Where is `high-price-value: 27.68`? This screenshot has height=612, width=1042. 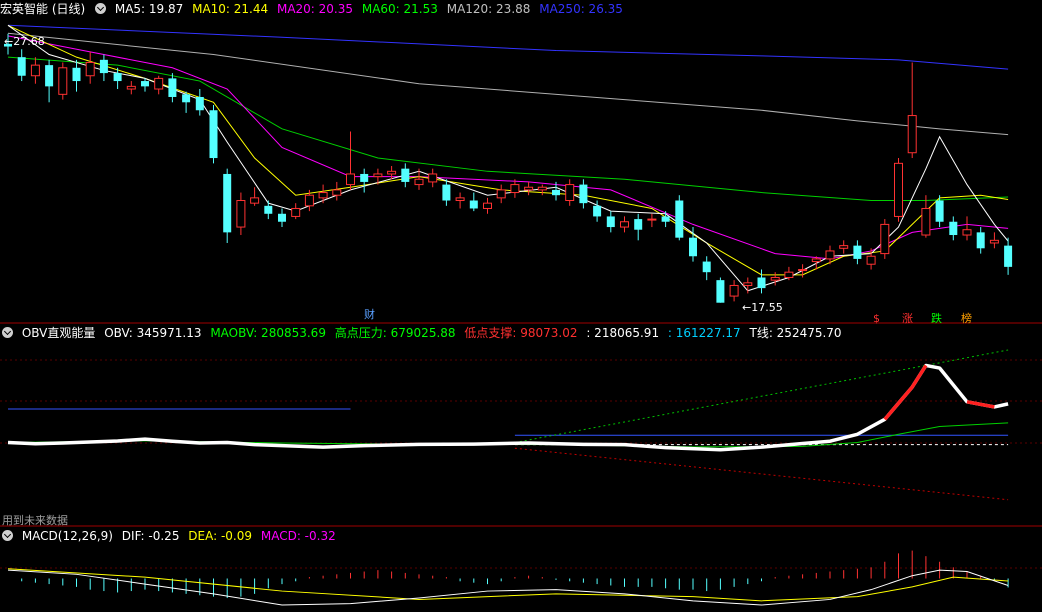
high-price-value: 27.68 is located at coordinates (29, 41).